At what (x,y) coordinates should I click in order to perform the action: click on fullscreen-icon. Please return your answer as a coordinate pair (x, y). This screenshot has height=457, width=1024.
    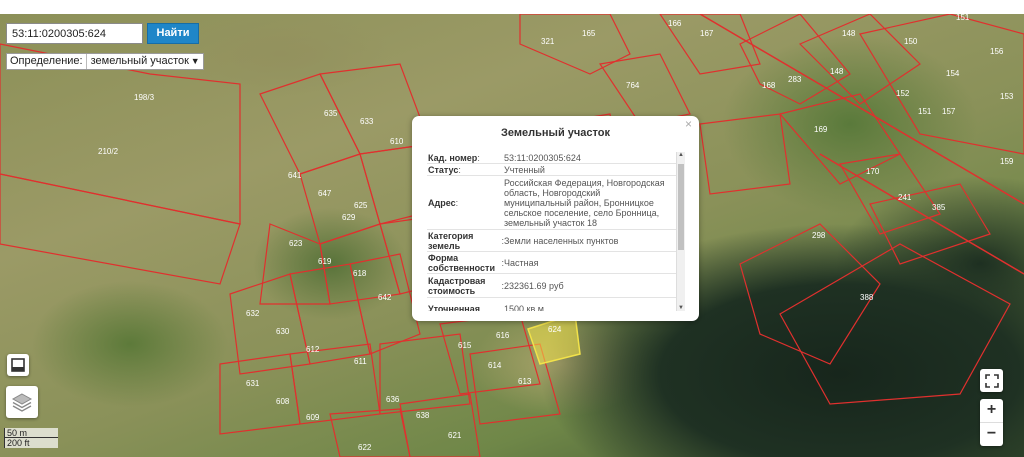
    Looking at the image, I should click on (991, 380).